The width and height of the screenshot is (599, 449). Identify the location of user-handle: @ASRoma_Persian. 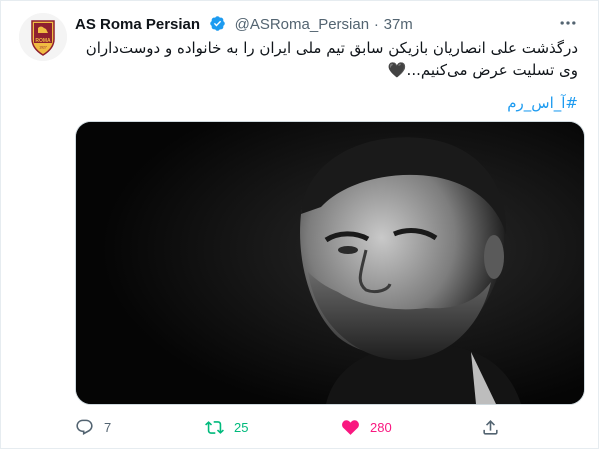
(302, 24).